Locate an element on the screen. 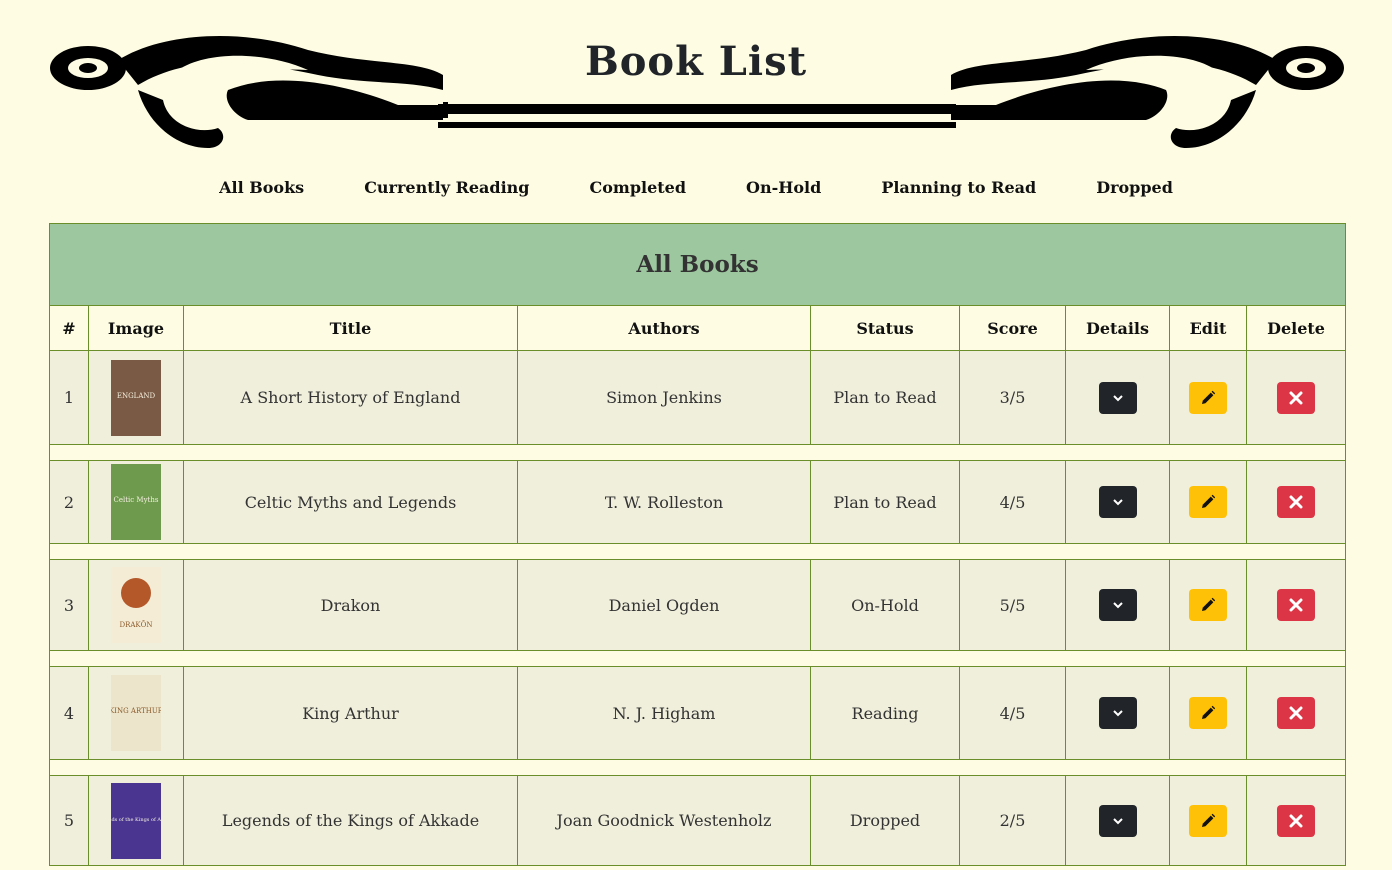  book-authors: N. J. Higham is located at coordinates (664, 713).